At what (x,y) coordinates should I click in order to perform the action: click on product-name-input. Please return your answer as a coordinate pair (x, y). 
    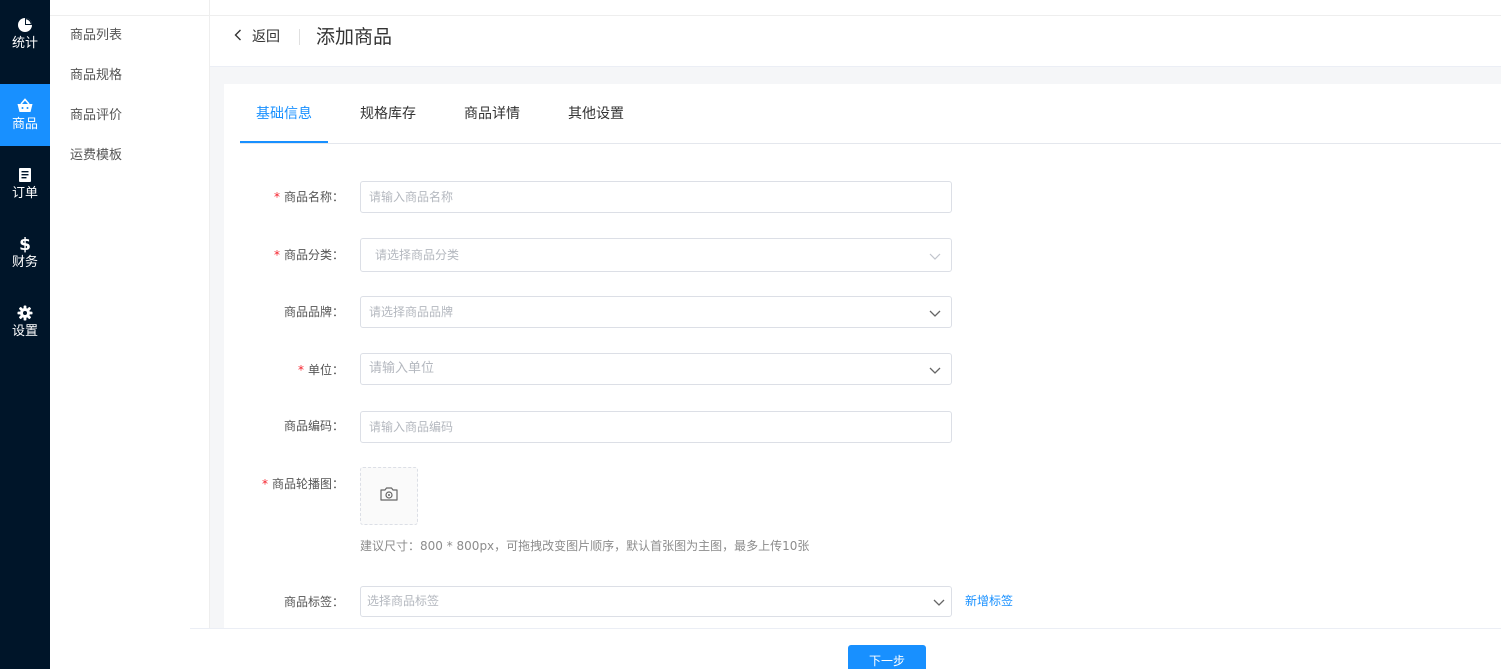
    Looking at the image, I should click on (656, 197).